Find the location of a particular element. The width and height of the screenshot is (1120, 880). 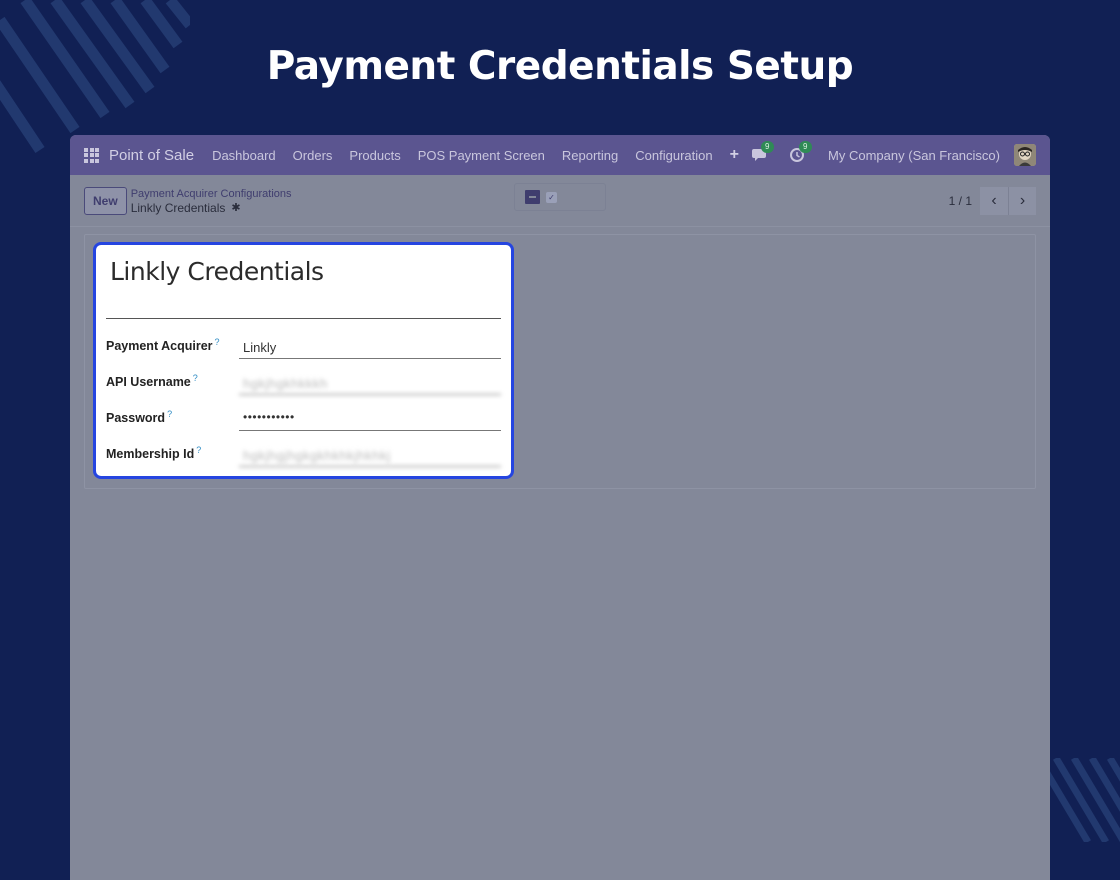

messages-badge: 9 is located at coordinates (767, 147).